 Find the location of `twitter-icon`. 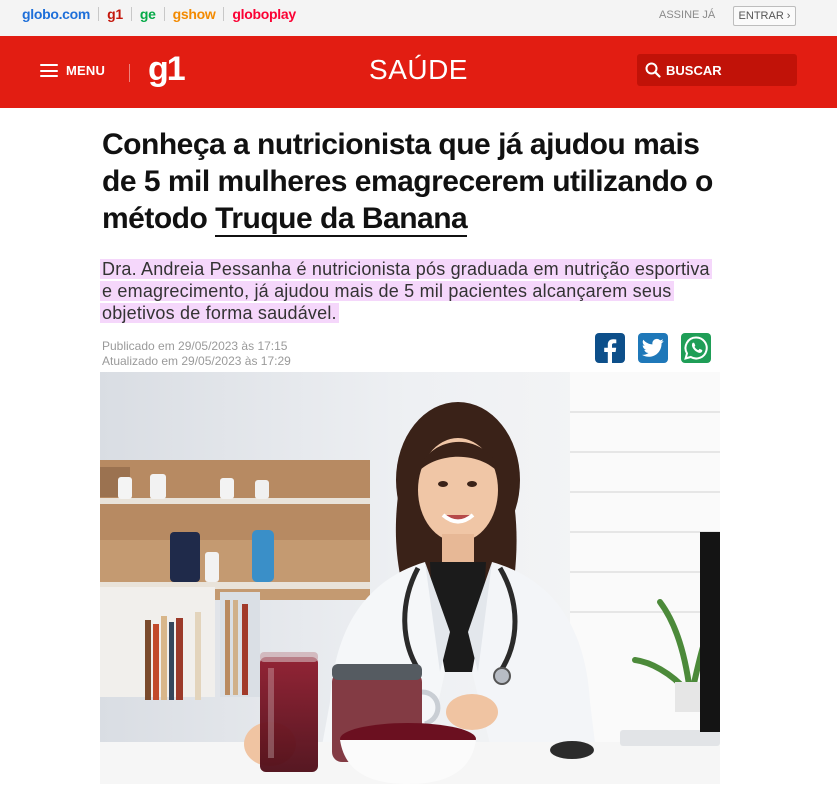

twitter-icon is located at coordinates (653, 347).